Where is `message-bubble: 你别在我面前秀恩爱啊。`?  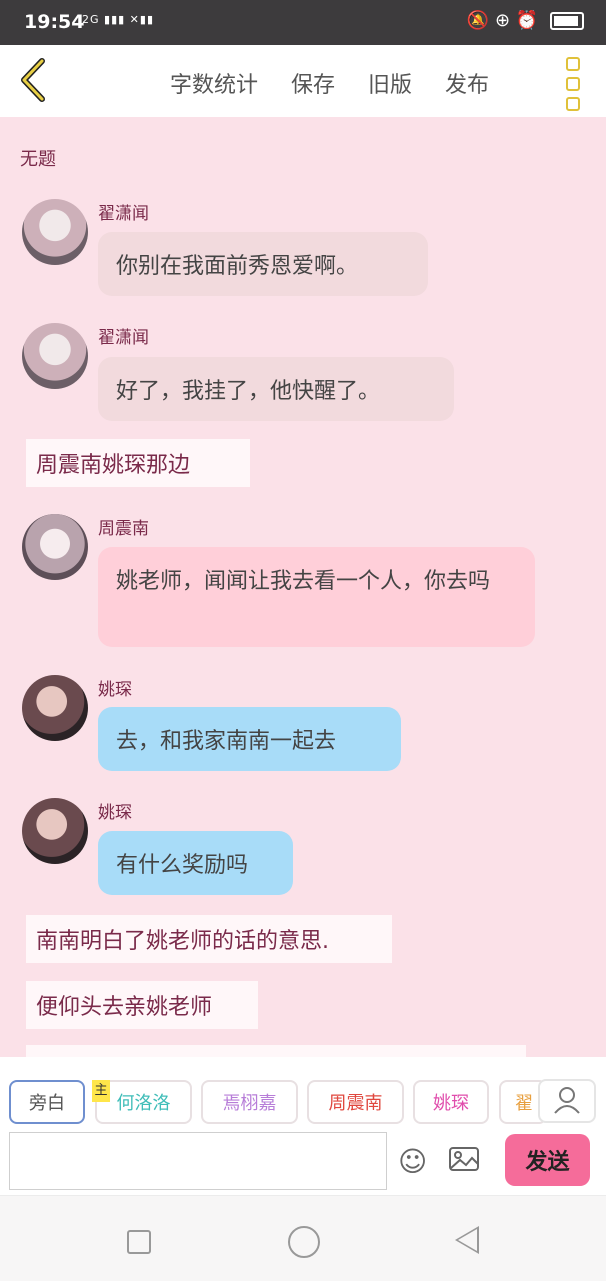 message-bubble: 你别在我面前秀恩爱啊。 is located at coordinates (263, 264).